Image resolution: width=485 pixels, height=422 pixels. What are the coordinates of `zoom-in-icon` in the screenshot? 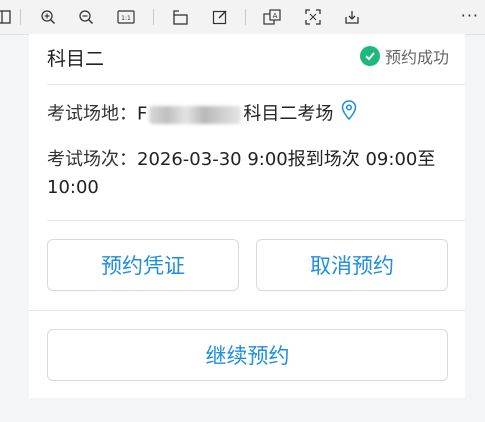 It's located at (48, 17).